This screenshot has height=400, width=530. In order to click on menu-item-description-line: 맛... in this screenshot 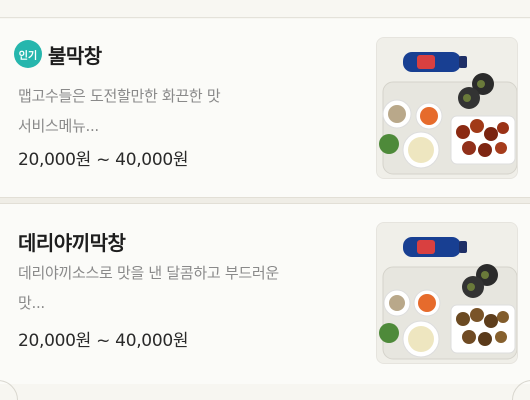, I will do `click(31, 303)`.